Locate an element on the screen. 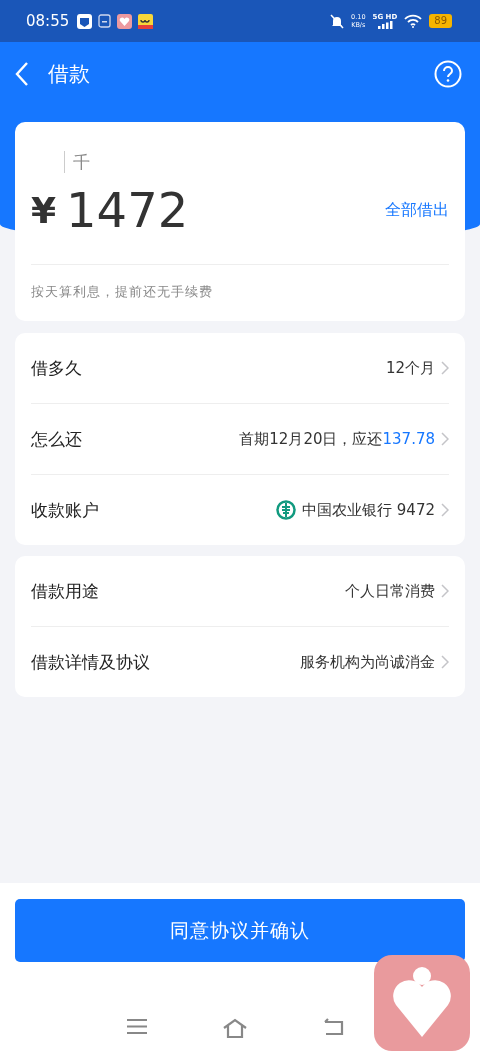  amount-value: 1472 is located at coordinates (127, 210).